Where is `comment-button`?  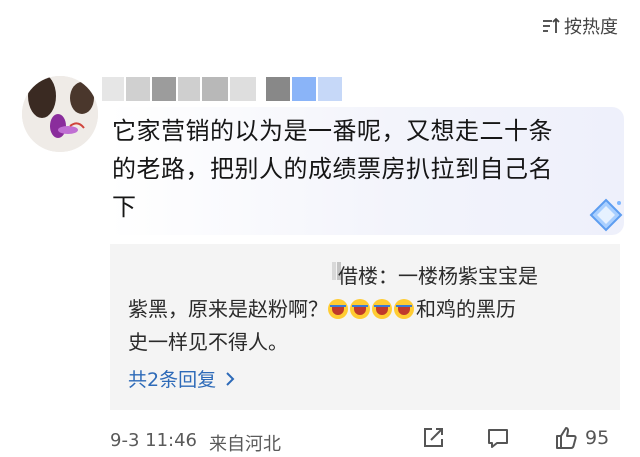
comment-button is located at coordinates (498, 440).